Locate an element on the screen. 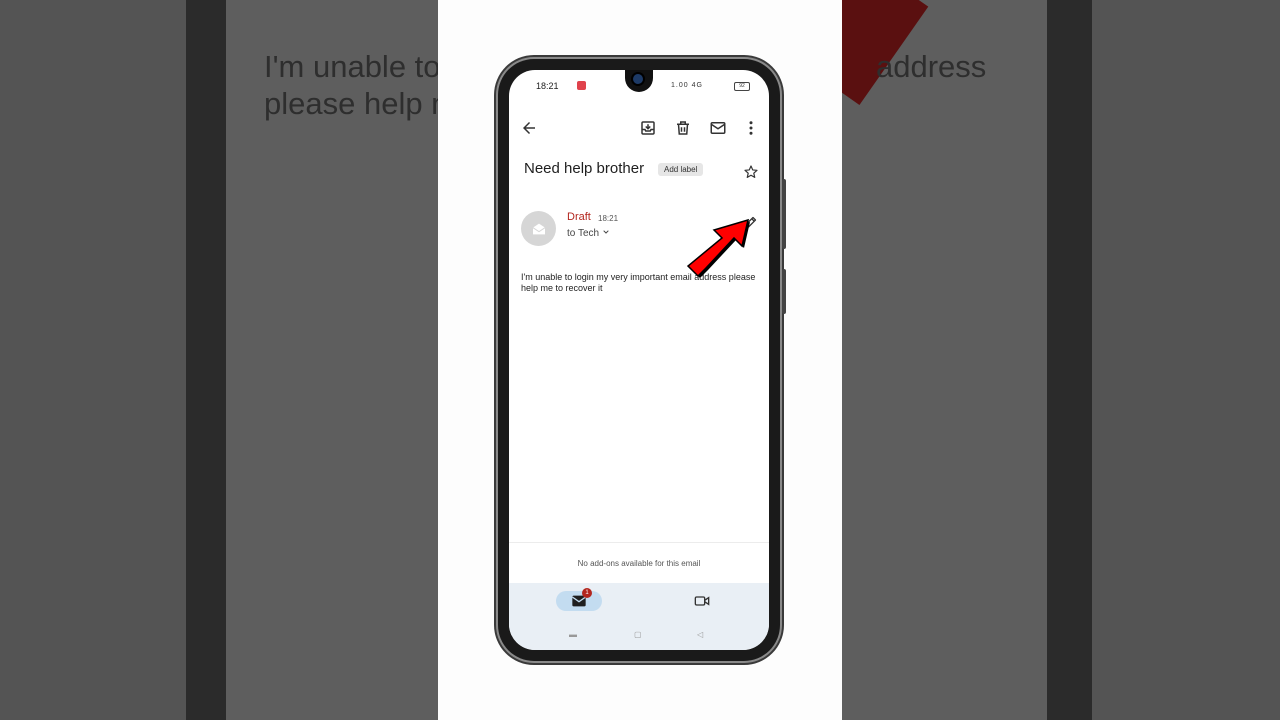 The width and height of the screenshot is (1280, 720). more-vertical-icon is located at coordinates (751, 128).